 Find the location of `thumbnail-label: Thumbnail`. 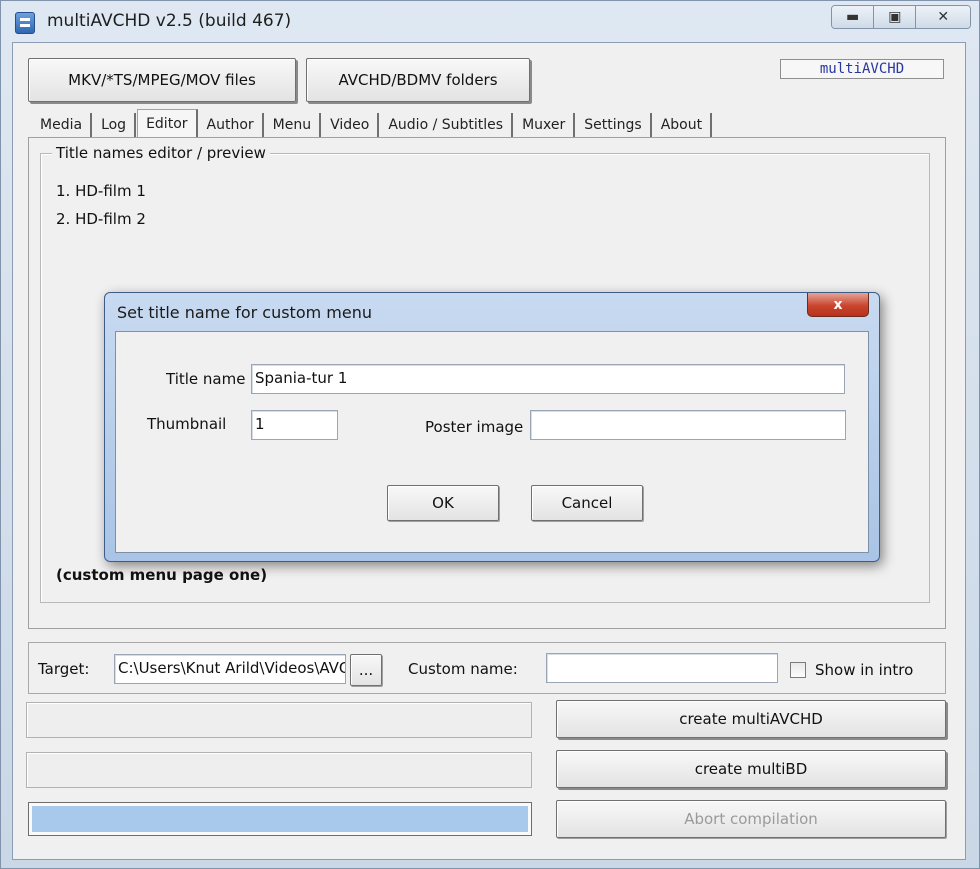

thumbnail-label: Thumbnail is located at coordinates (187, 424).